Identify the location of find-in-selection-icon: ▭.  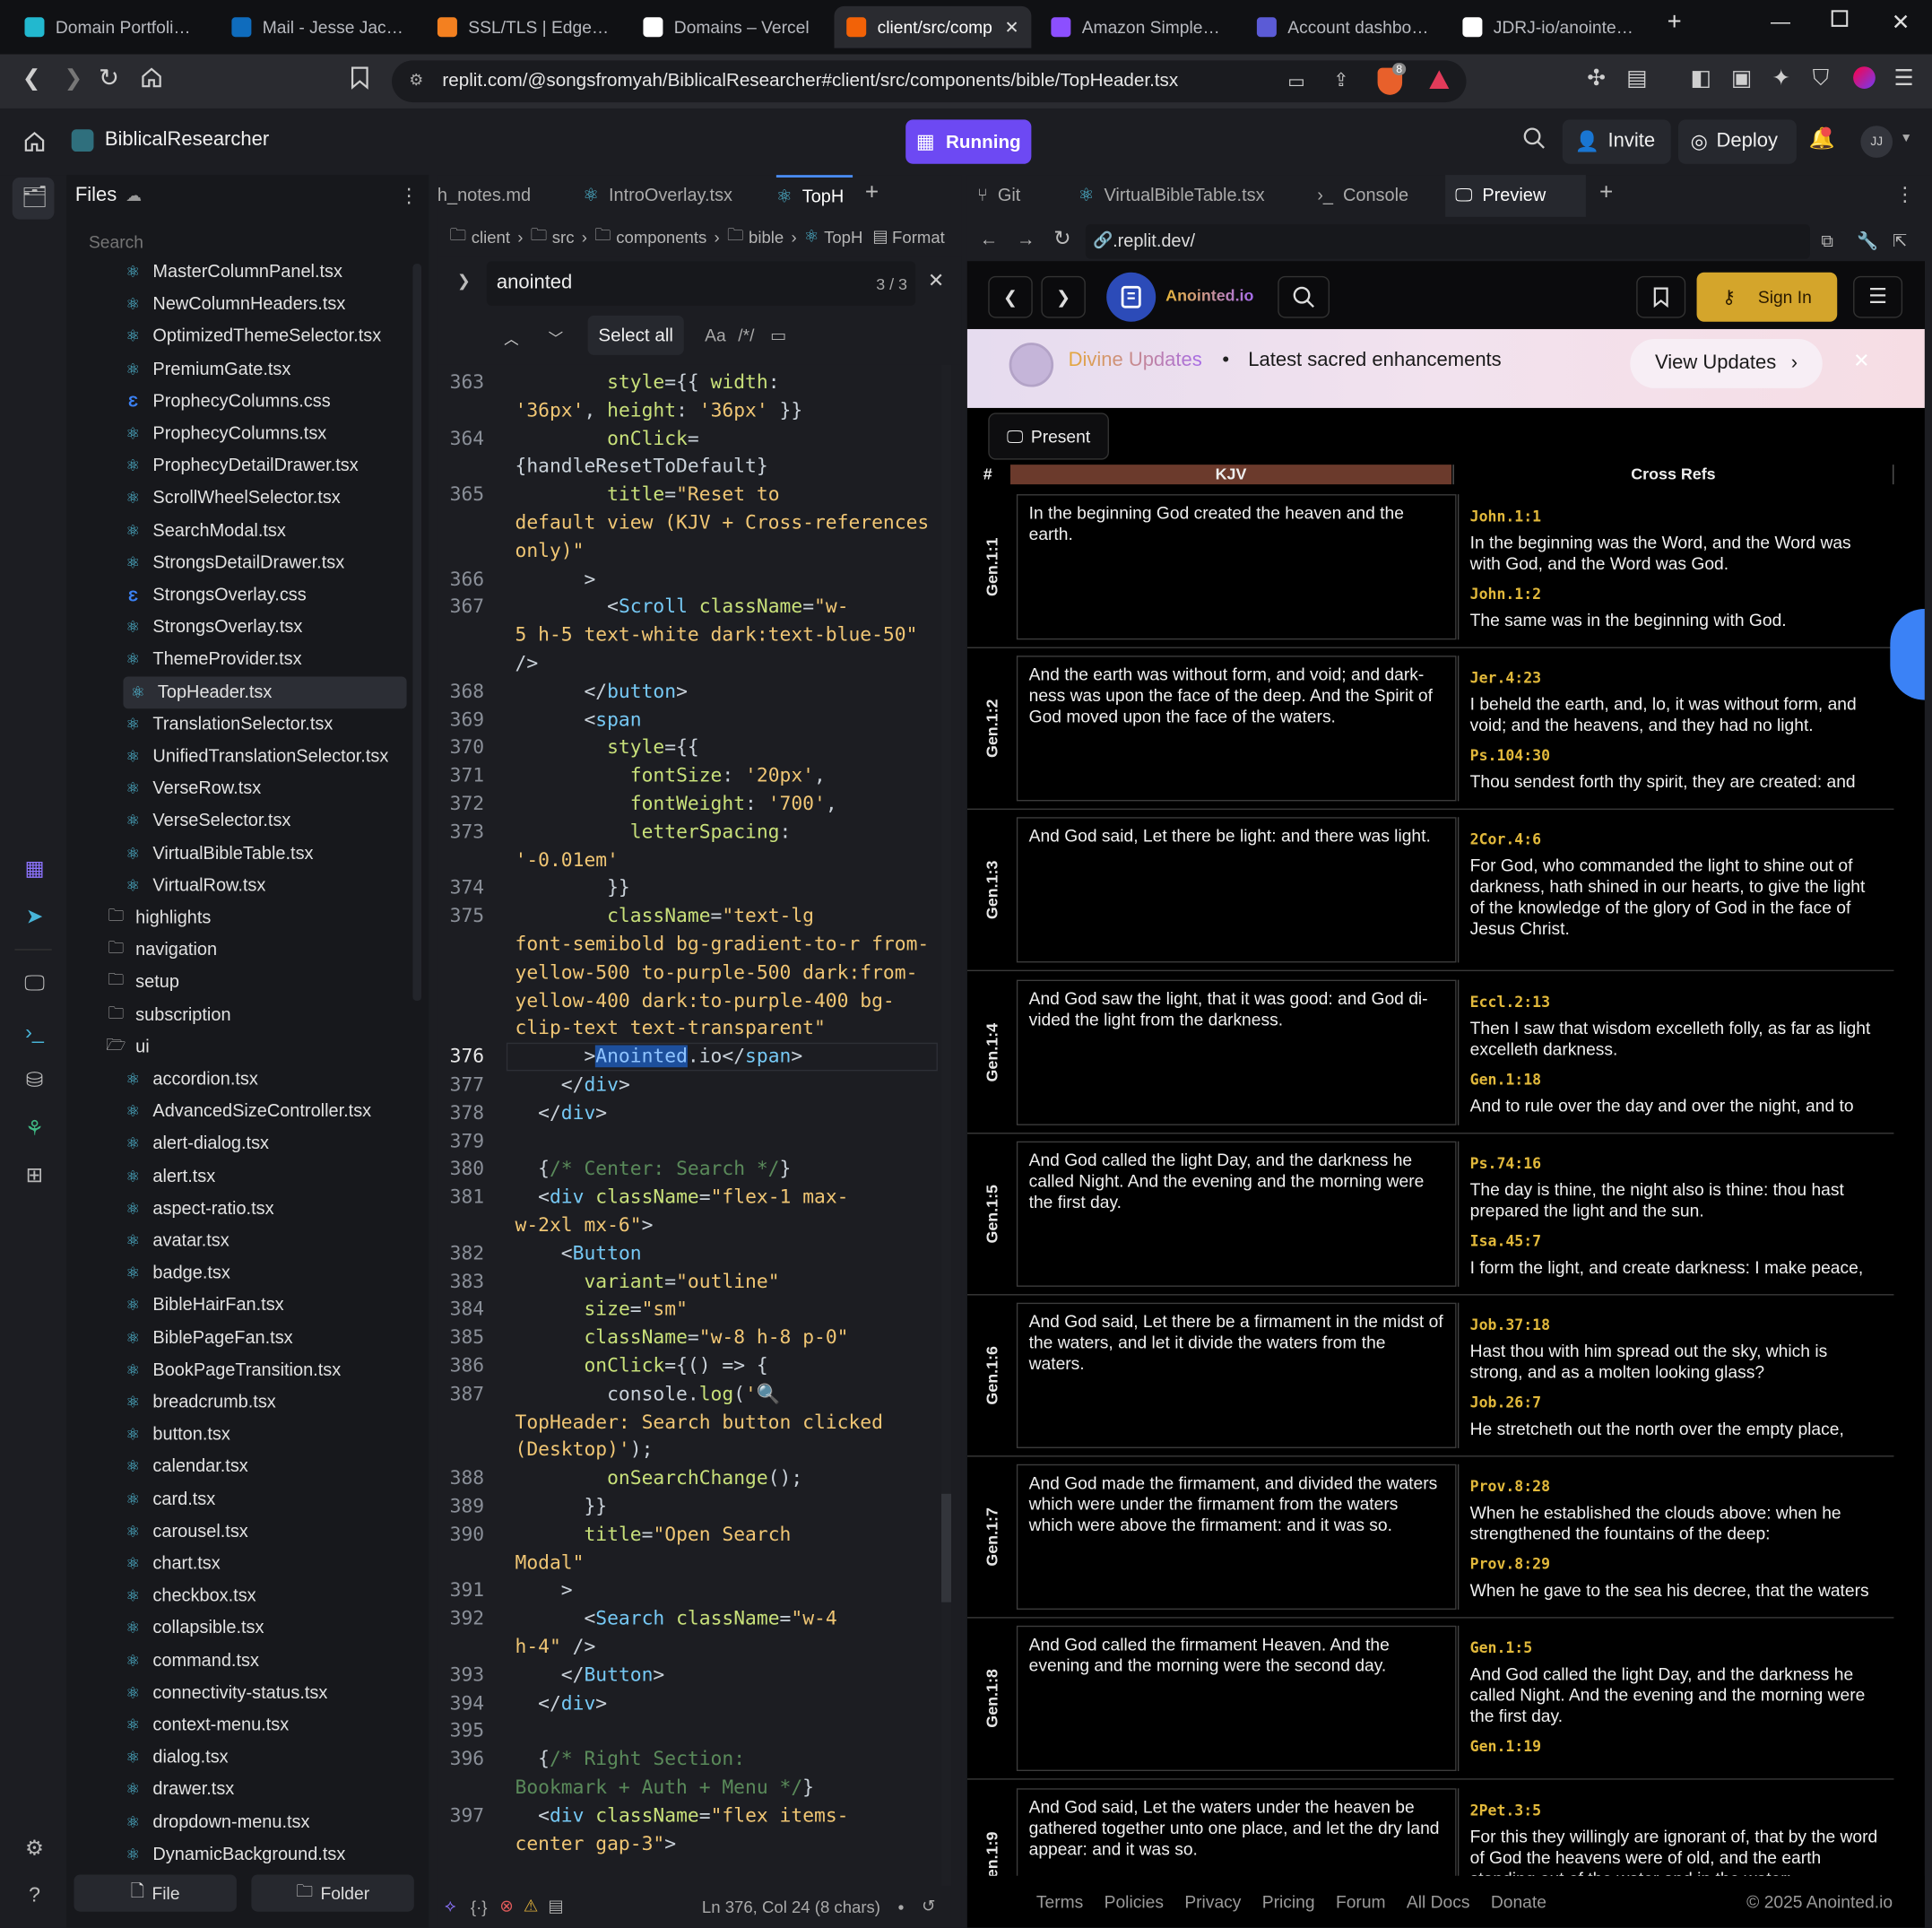
(778, 336).